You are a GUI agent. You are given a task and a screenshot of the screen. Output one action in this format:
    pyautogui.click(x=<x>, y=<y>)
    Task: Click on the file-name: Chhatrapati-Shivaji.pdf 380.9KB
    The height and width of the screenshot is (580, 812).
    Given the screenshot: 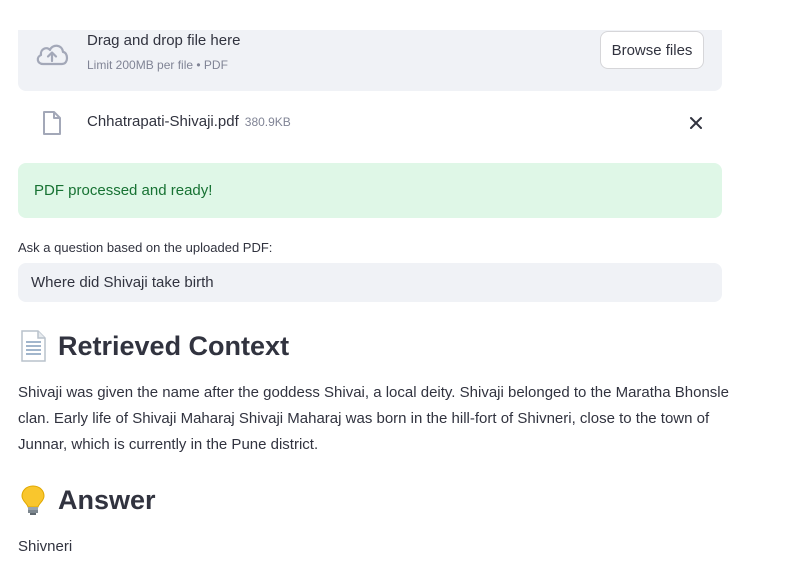 What is the action you would take?
    pyautogui.click(x=189, y=121)
    